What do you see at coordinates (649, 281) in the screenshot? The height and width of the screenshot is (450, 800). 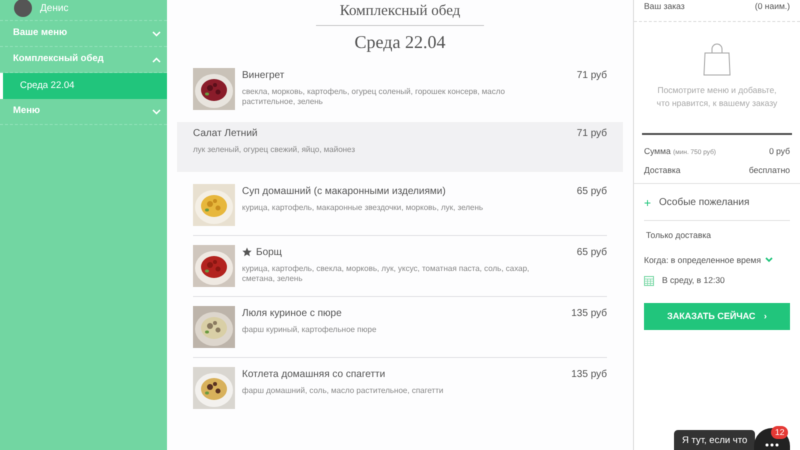 I see `calendar-icon` at bounding box center [649, 281].